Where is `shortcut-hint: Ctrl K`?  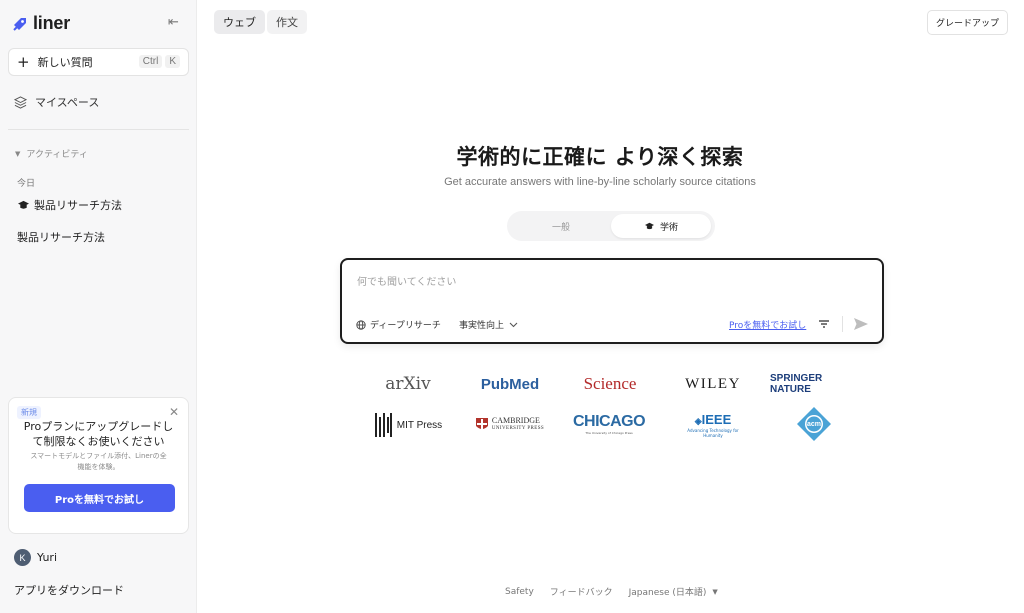
shortcut-hint: Ctrl K is located at coordinates (159, 61).